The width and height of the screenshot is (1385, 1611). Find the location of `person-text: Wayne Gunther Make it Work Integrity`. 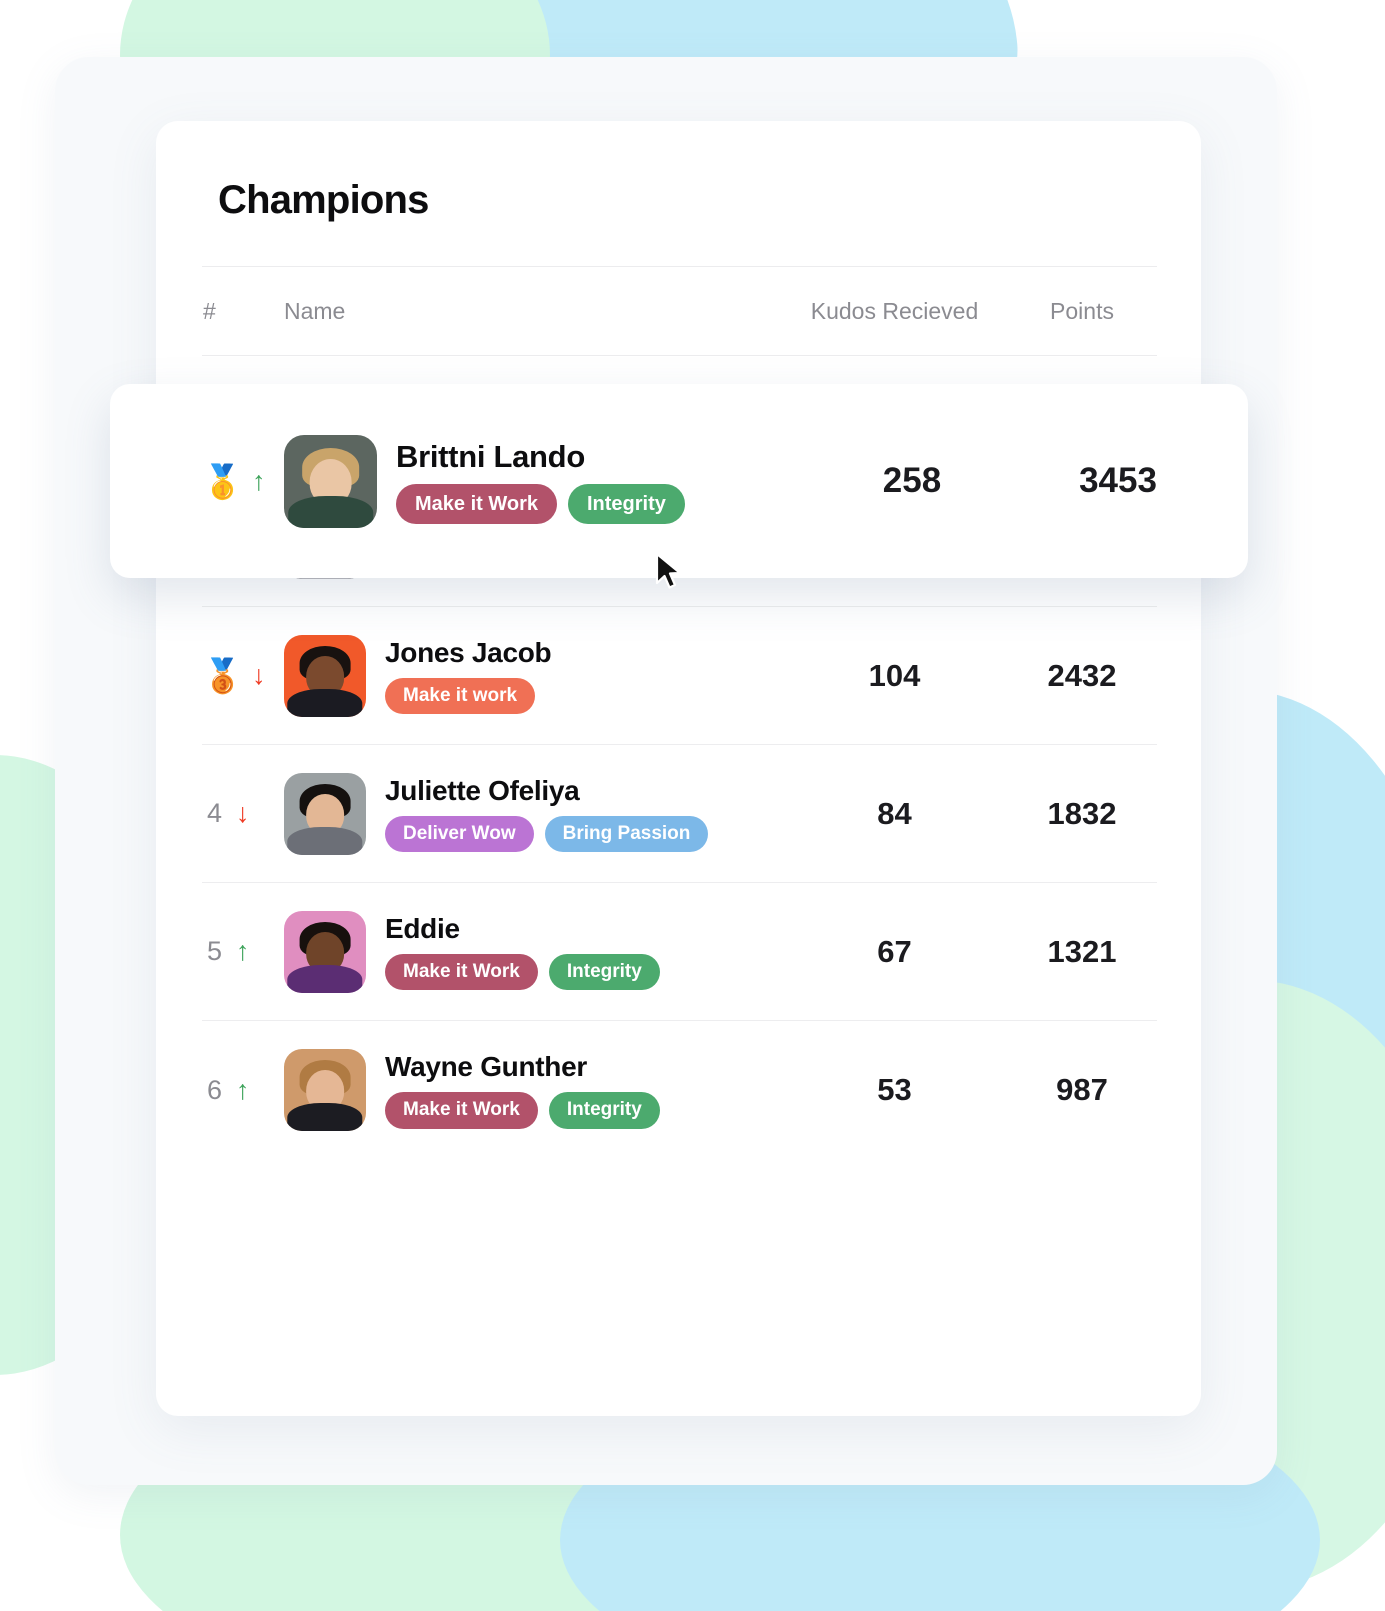

person-text: Wayne Gunther Make it Work Integrity is located at coordinates (522, 1090).